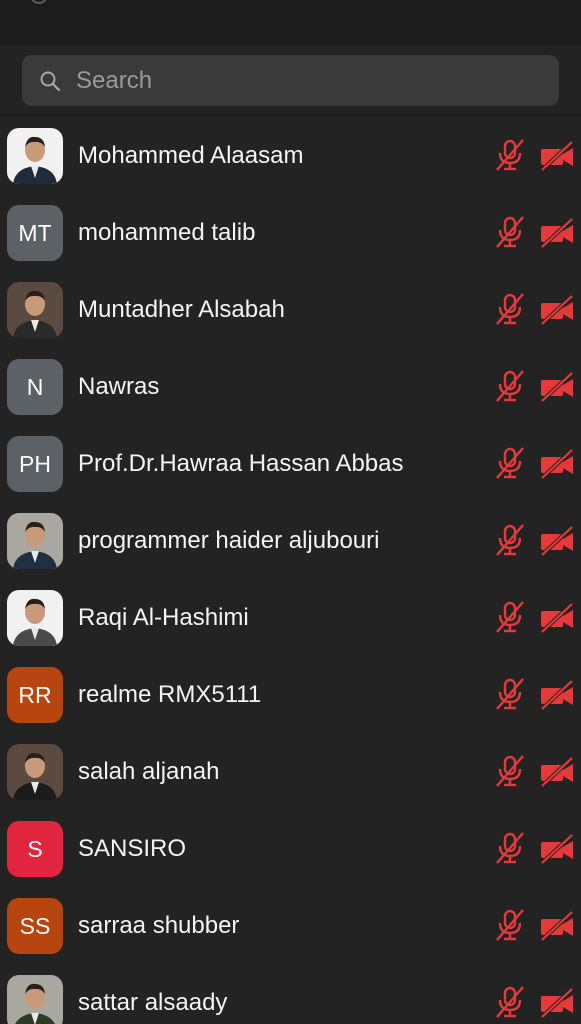 The image size is (581, 1024). What do you see at coordinates (35, 926) in the screenshot?
I see `avatar: SS` at bounding box center [35, 926].